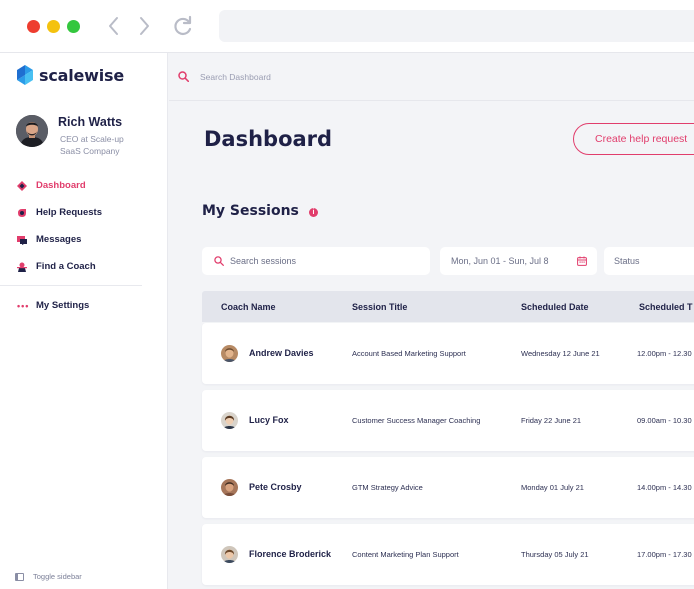 Image resolution: width=694 pixels, height=589 pixels. I want to click on scheduled-date: Wednesday 12 June 21, so click(560, 353).